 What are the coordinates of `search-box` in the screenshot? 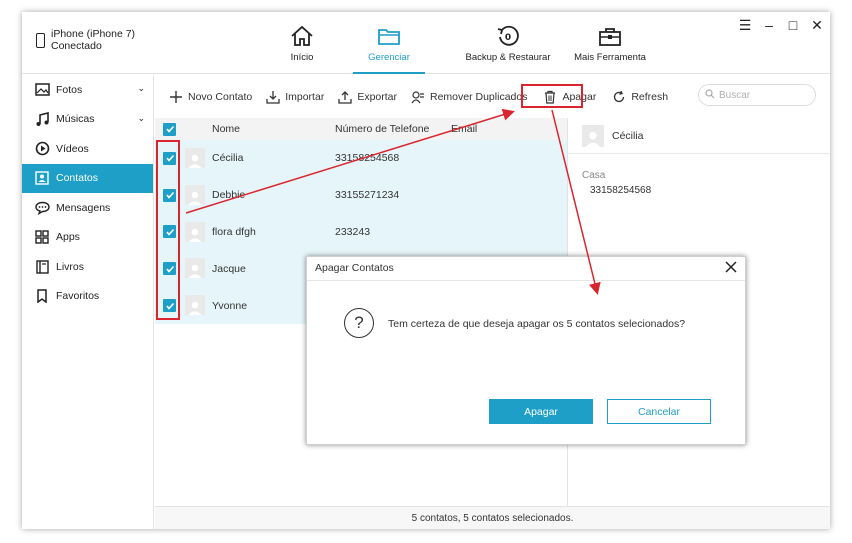 It's located at (757, 95).